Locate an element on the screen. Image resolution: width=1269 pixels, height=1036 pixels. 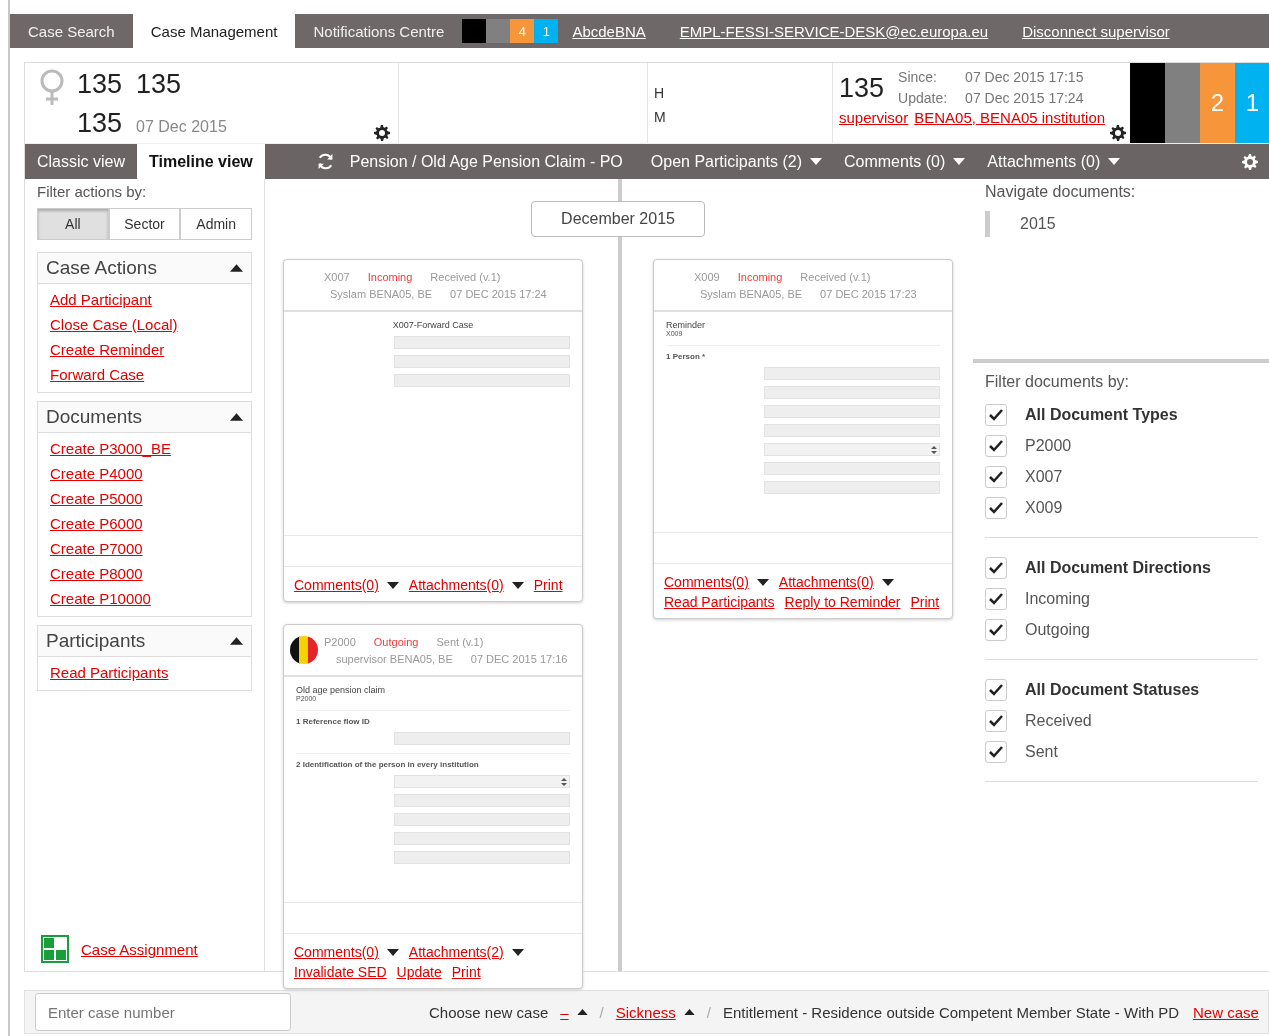
nav-tab: Case Management is located at coordinates (214, 31).